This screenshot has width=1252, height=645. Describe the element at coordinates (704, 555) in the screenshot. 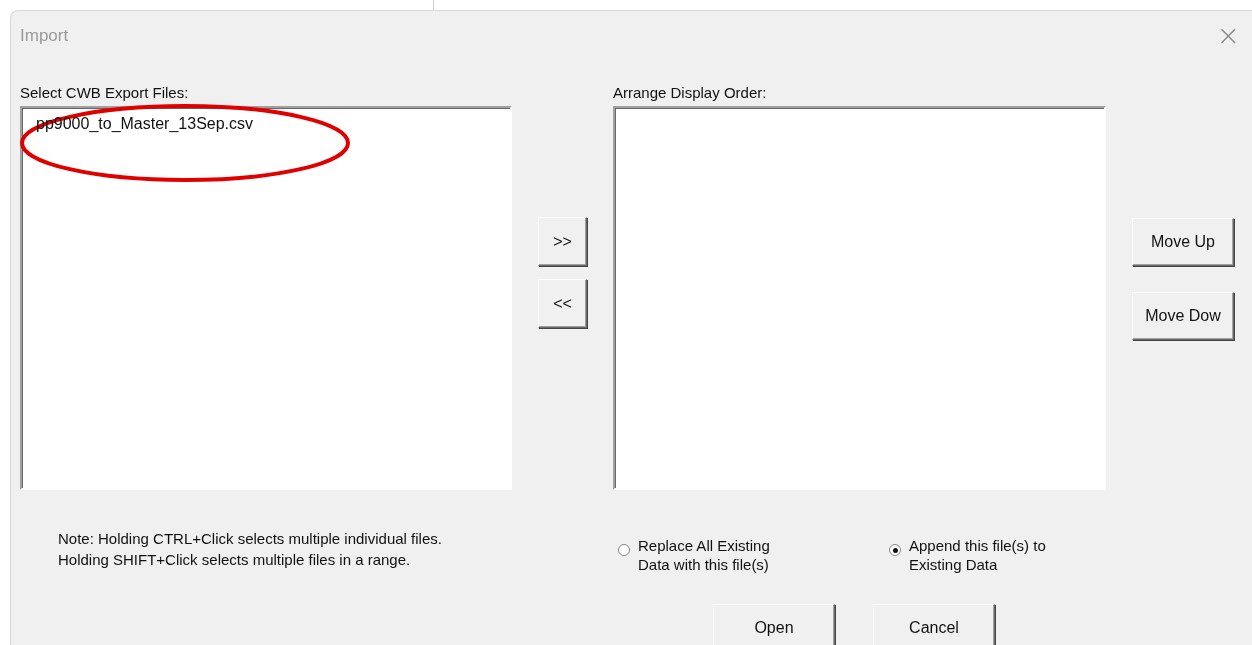

I see `radio-label: Replace All Existing Data with this file(s)` at that location.